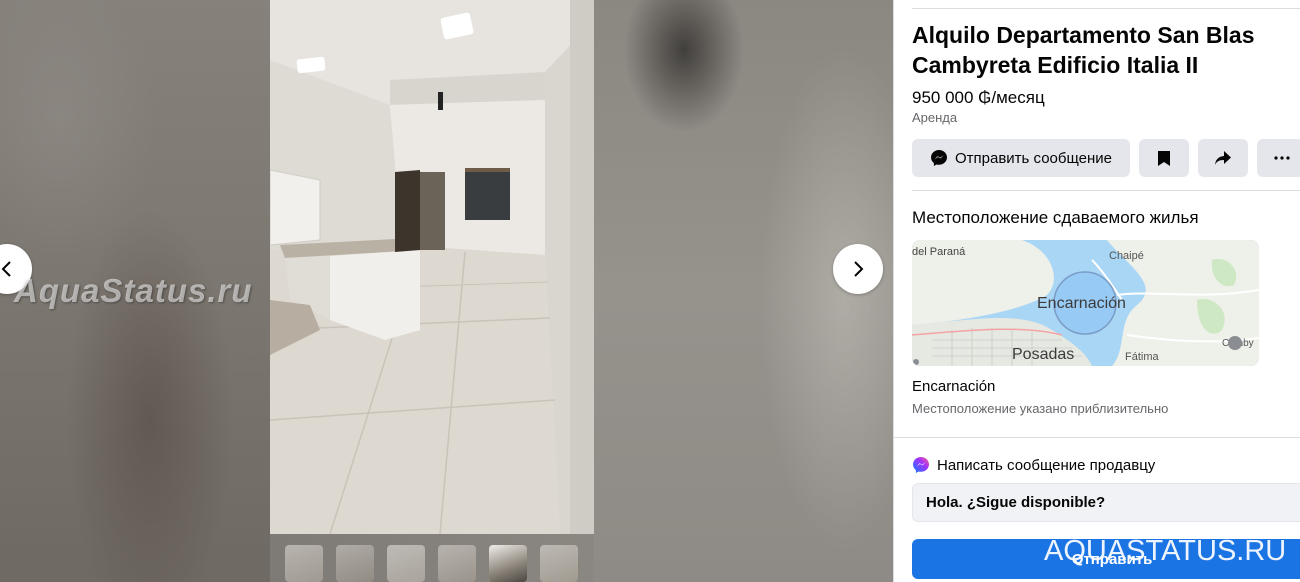 This screenshot has height=582, width=1300. What do you see at coordinates (935, 117) in the screenshot?
I see `listing-category: Аренда` at bounding box center [935, 117].